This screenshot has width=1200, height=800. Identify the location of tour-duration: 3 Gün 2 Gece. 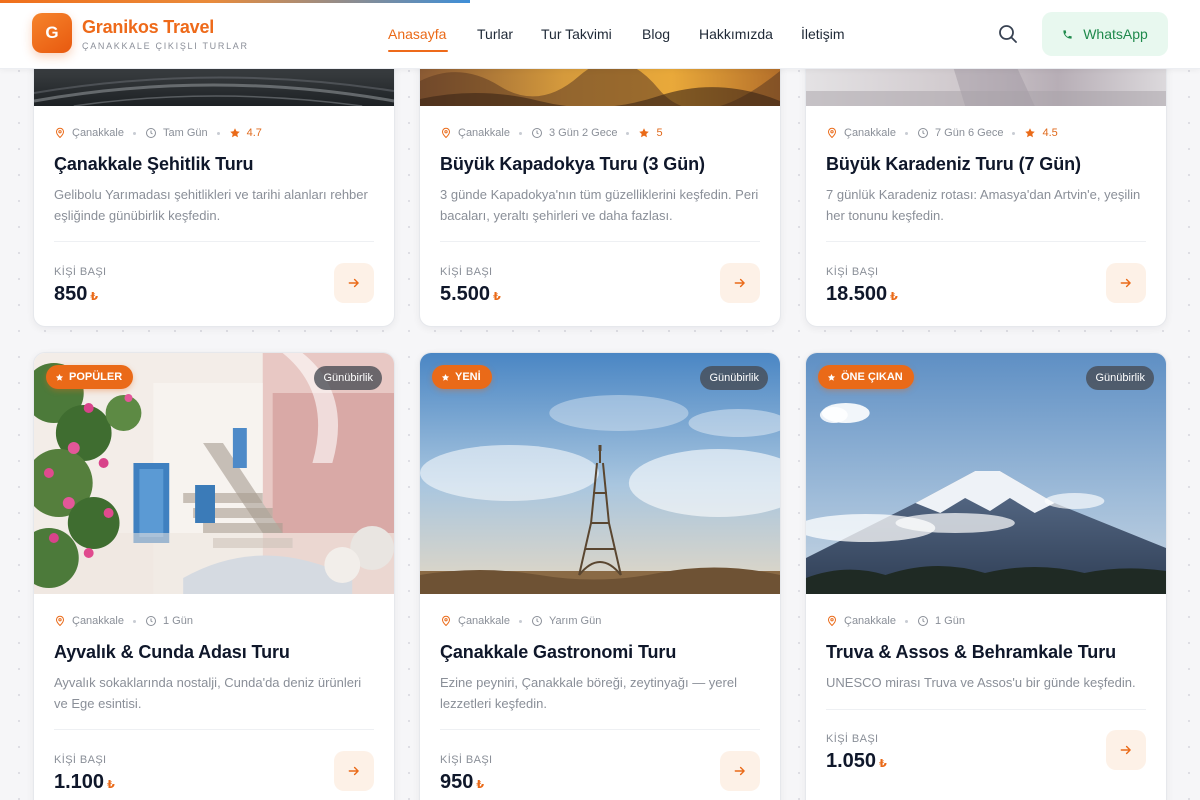
(583, 133).